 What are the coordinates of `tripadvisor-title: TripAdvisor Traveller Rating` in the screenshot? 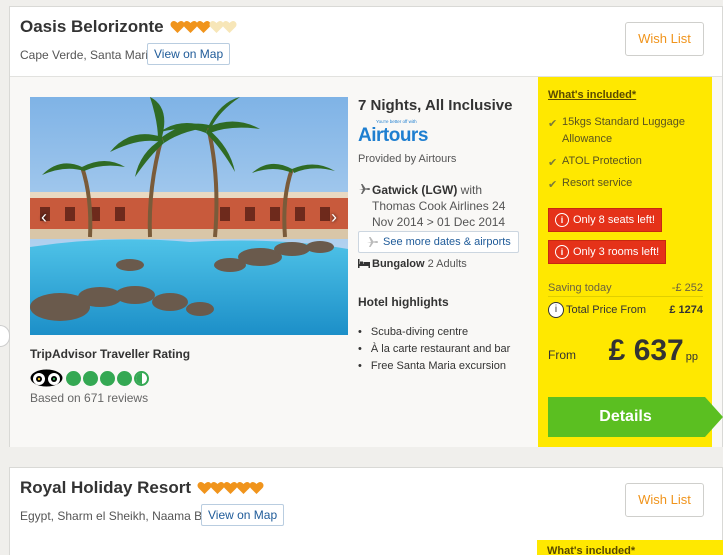 It's located at (110, 354).